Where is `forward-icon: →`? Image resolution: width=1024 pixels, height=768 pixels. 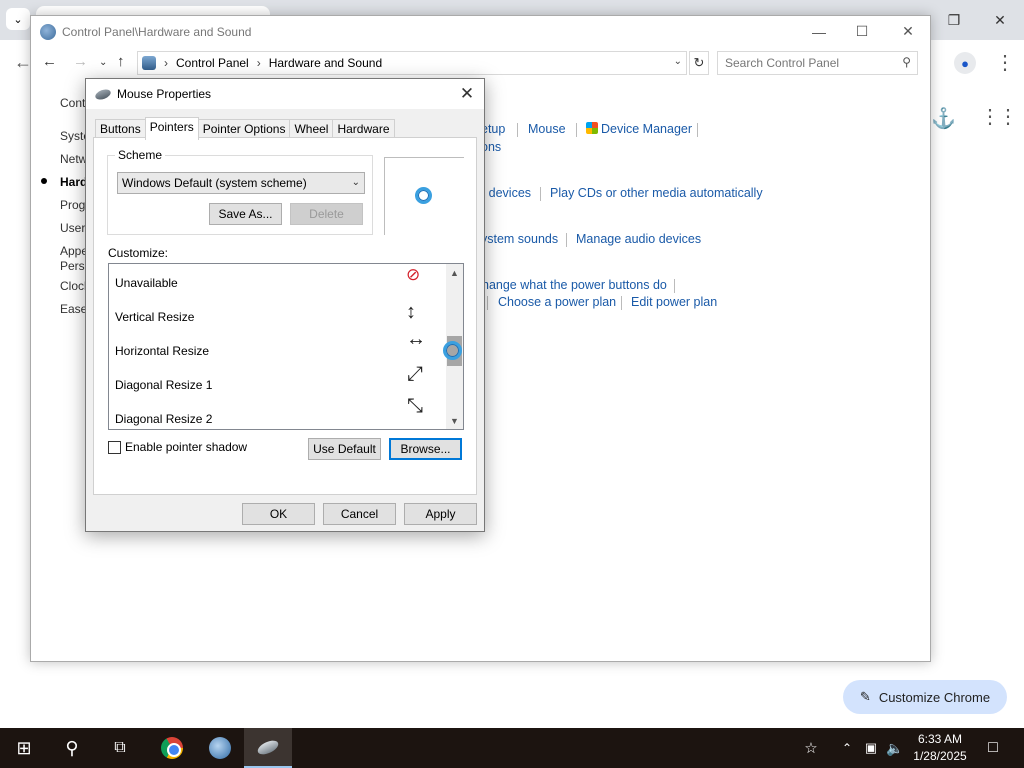
forward-icon: → is located at coordinates (80, 61).